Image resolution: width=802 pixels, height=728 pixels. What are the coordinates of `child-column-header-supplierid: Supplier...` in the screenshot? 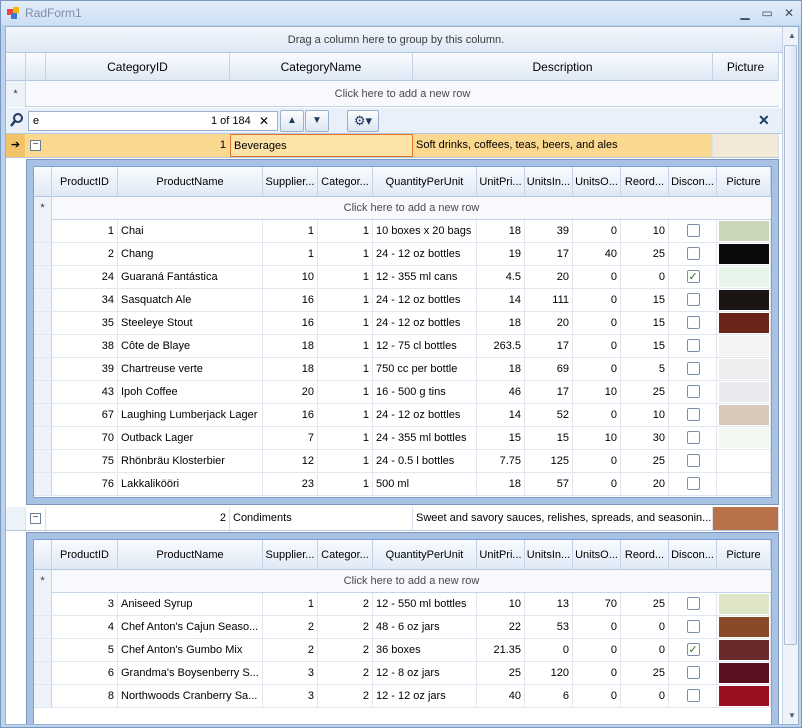 It's located at (290, 555).